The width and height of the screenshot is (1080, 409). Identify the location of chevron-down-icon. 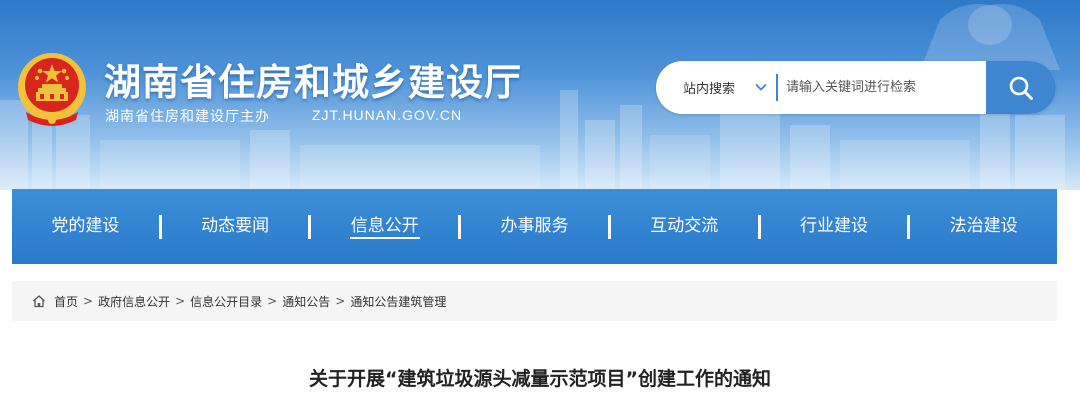
(761, 87).